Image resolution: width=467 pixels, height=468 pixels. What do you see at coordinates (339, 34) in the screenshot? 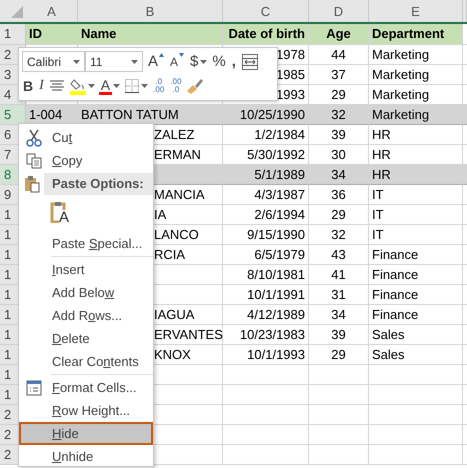
I see `table-cell: Age` at bounding box center [339, 34].